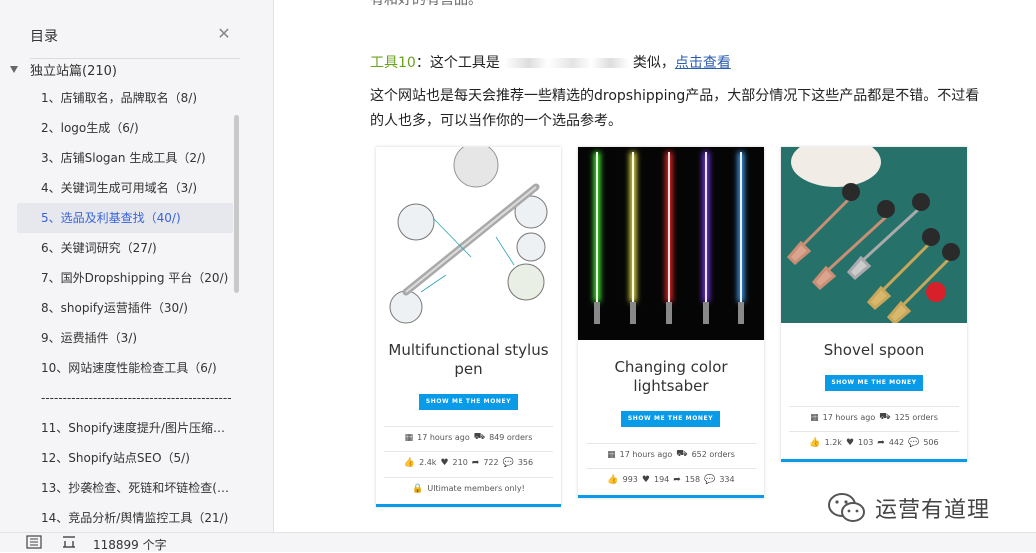 The image size is (1036, 553). I want to click on product-title-line2: lightsaber, so click(671, 386).